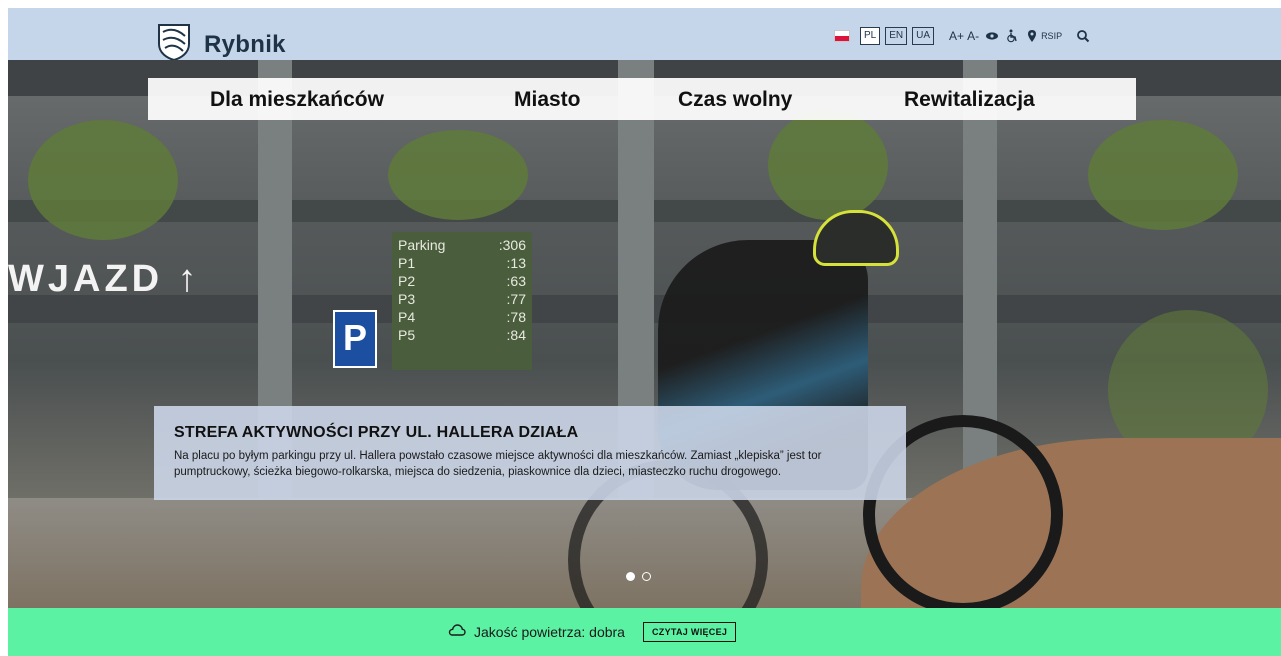 The image size is (1281, 656). What do you see at coordinates (462, 263) in the screenshot?
I see `parking-row: P1:13` at bounding box center [462, 263].